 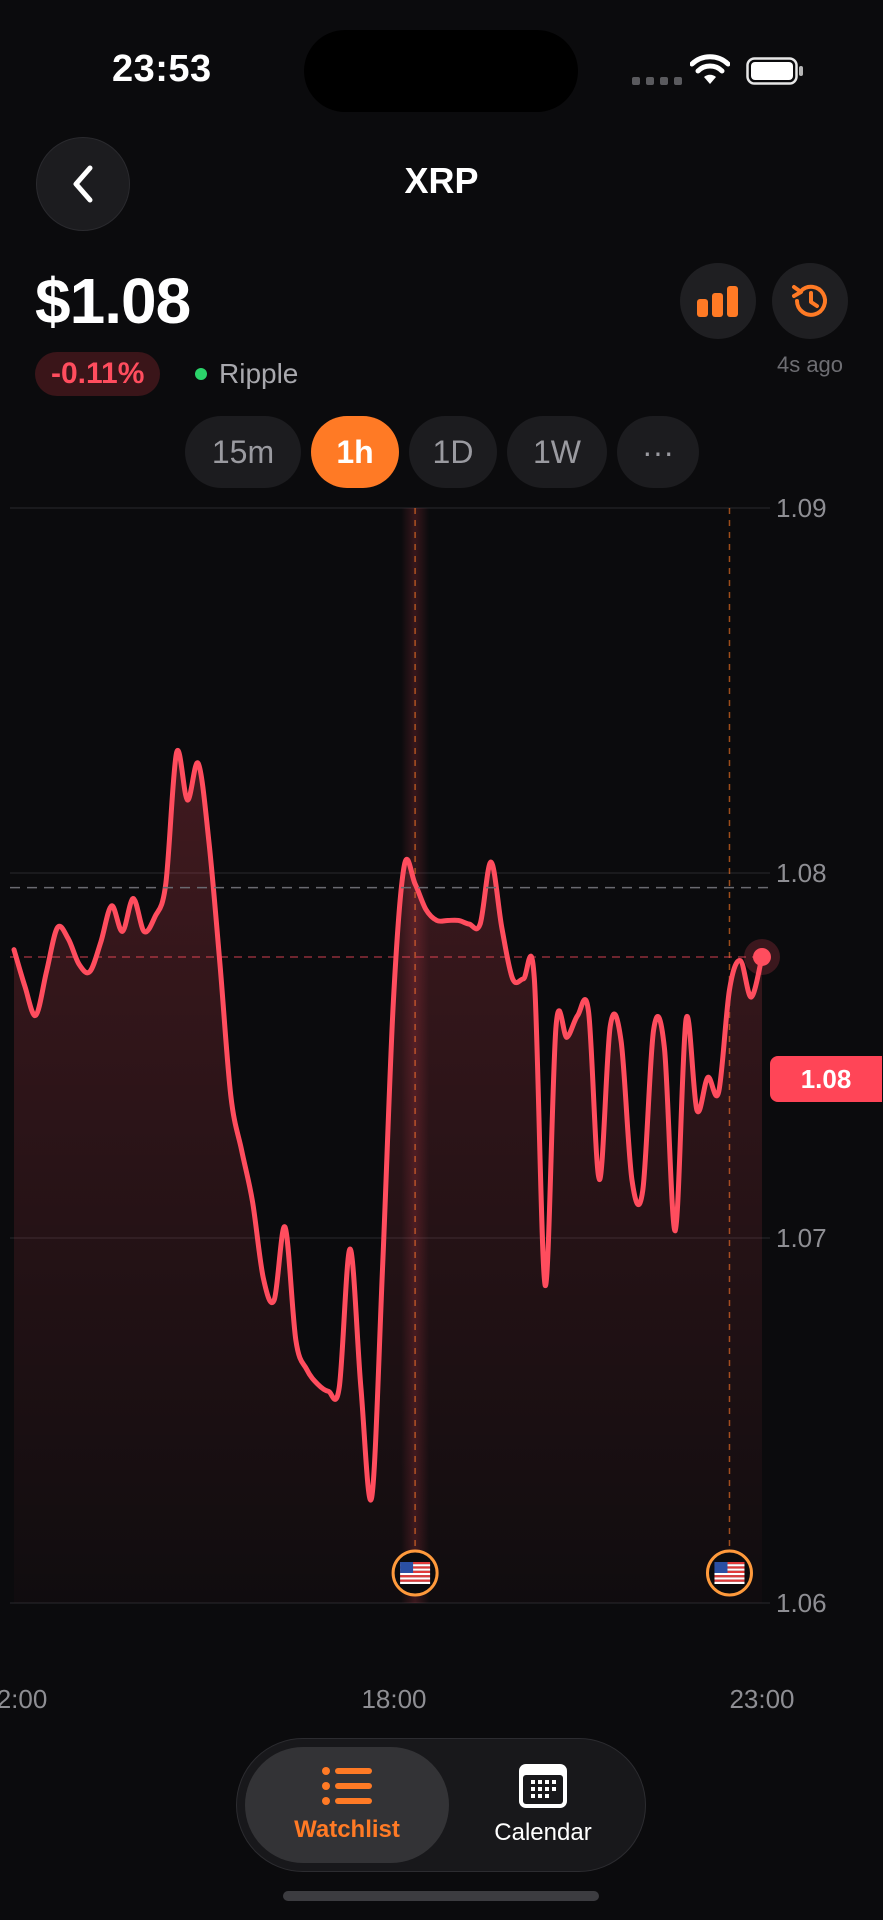 I want to click on battery-icon, so click(x=774, y=71).